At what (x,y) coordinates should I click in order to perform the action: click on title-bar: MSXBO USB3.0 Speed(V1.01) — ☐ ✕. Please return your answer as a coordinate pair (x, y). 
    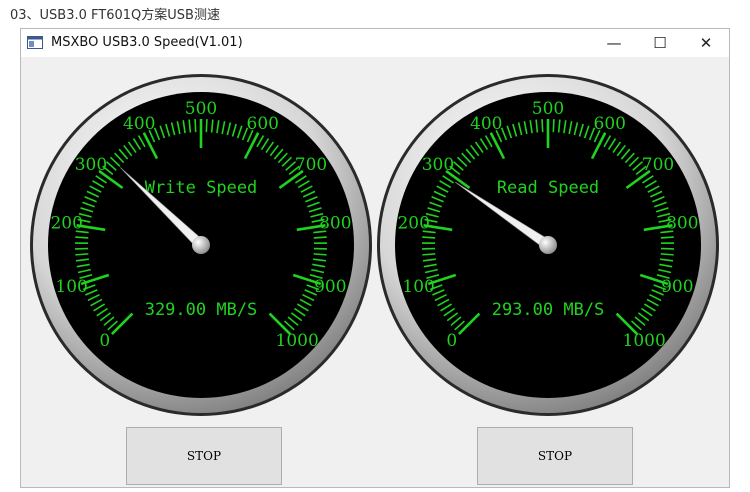
    Looking at the image, I should click on (375, 43).